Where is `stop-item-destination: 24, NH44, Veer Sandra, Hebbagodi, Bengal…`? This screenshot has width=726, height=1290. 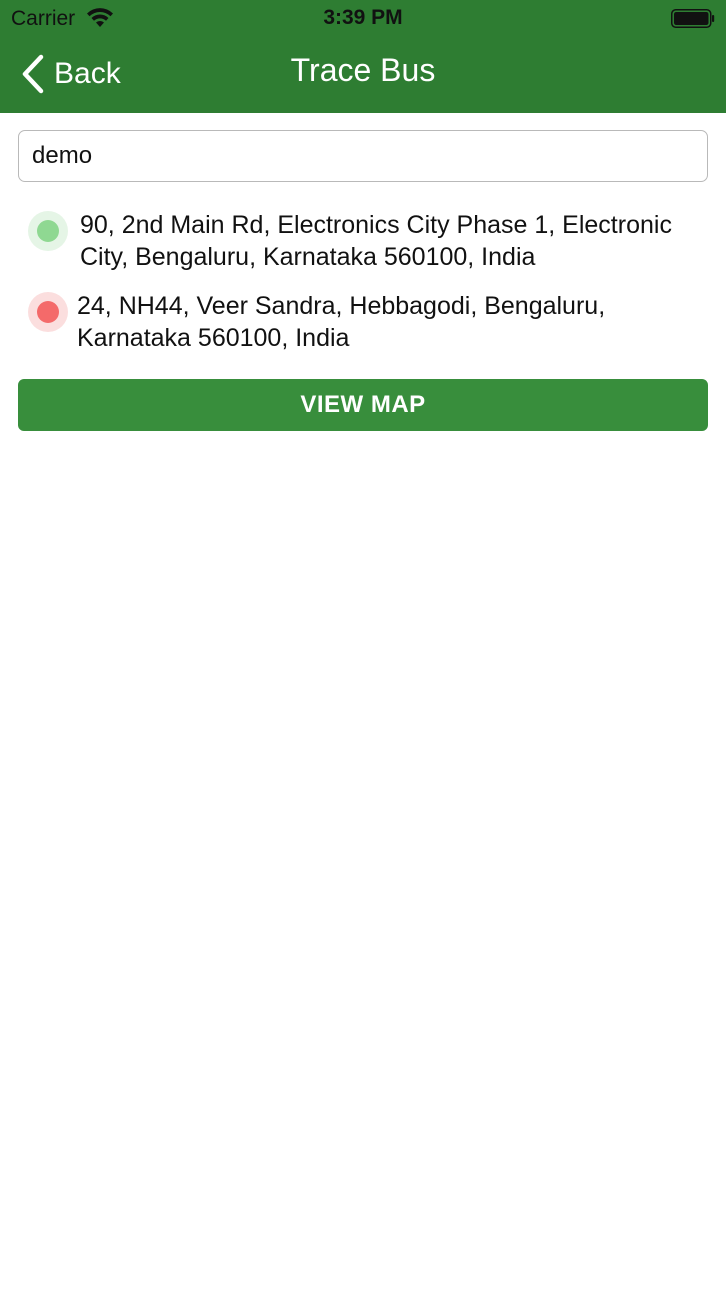
stop-item-destination: 24, NH44, Veer Sandra, Hebbagodi, Bengal… is located at coordinates (368, 322).